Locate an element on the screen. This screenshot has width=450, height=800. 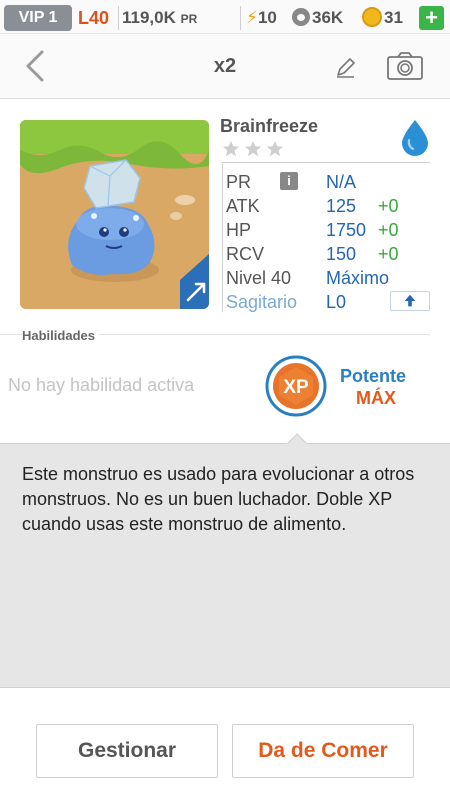
upgrade-arrow-icon is located at coordinates (410, 301).